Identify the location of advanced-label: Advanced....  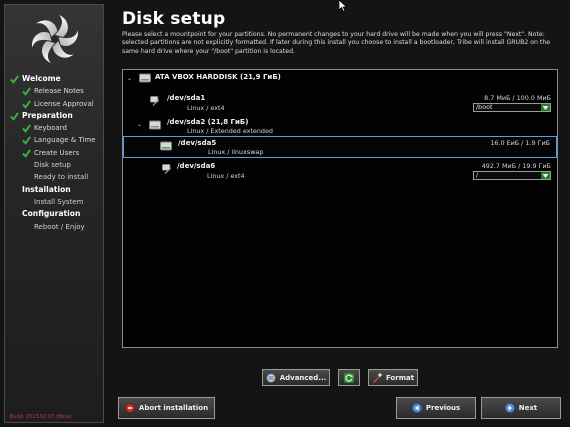
(303, 377).